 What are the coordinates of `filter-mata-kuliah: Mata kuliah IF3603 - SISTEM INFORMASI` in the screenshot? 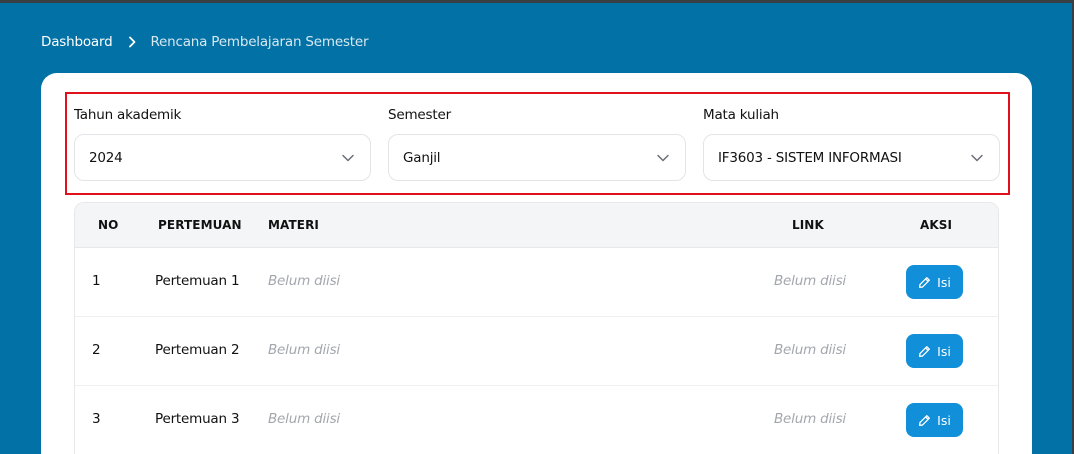 It's located at (851, 143).